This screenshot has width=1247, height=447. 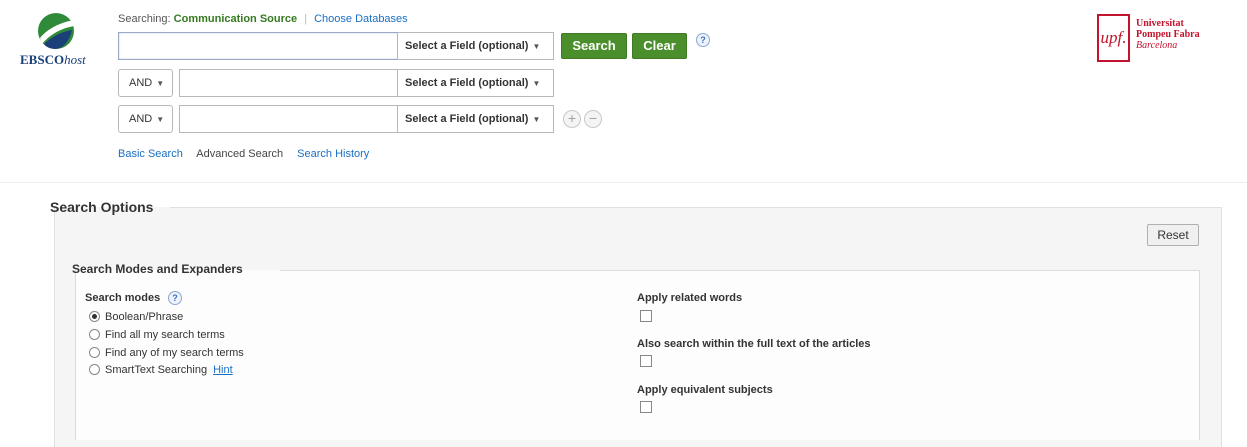 I want to click on field-select-1: Select a Field (optional) ▼, so click(x=475, y=46).